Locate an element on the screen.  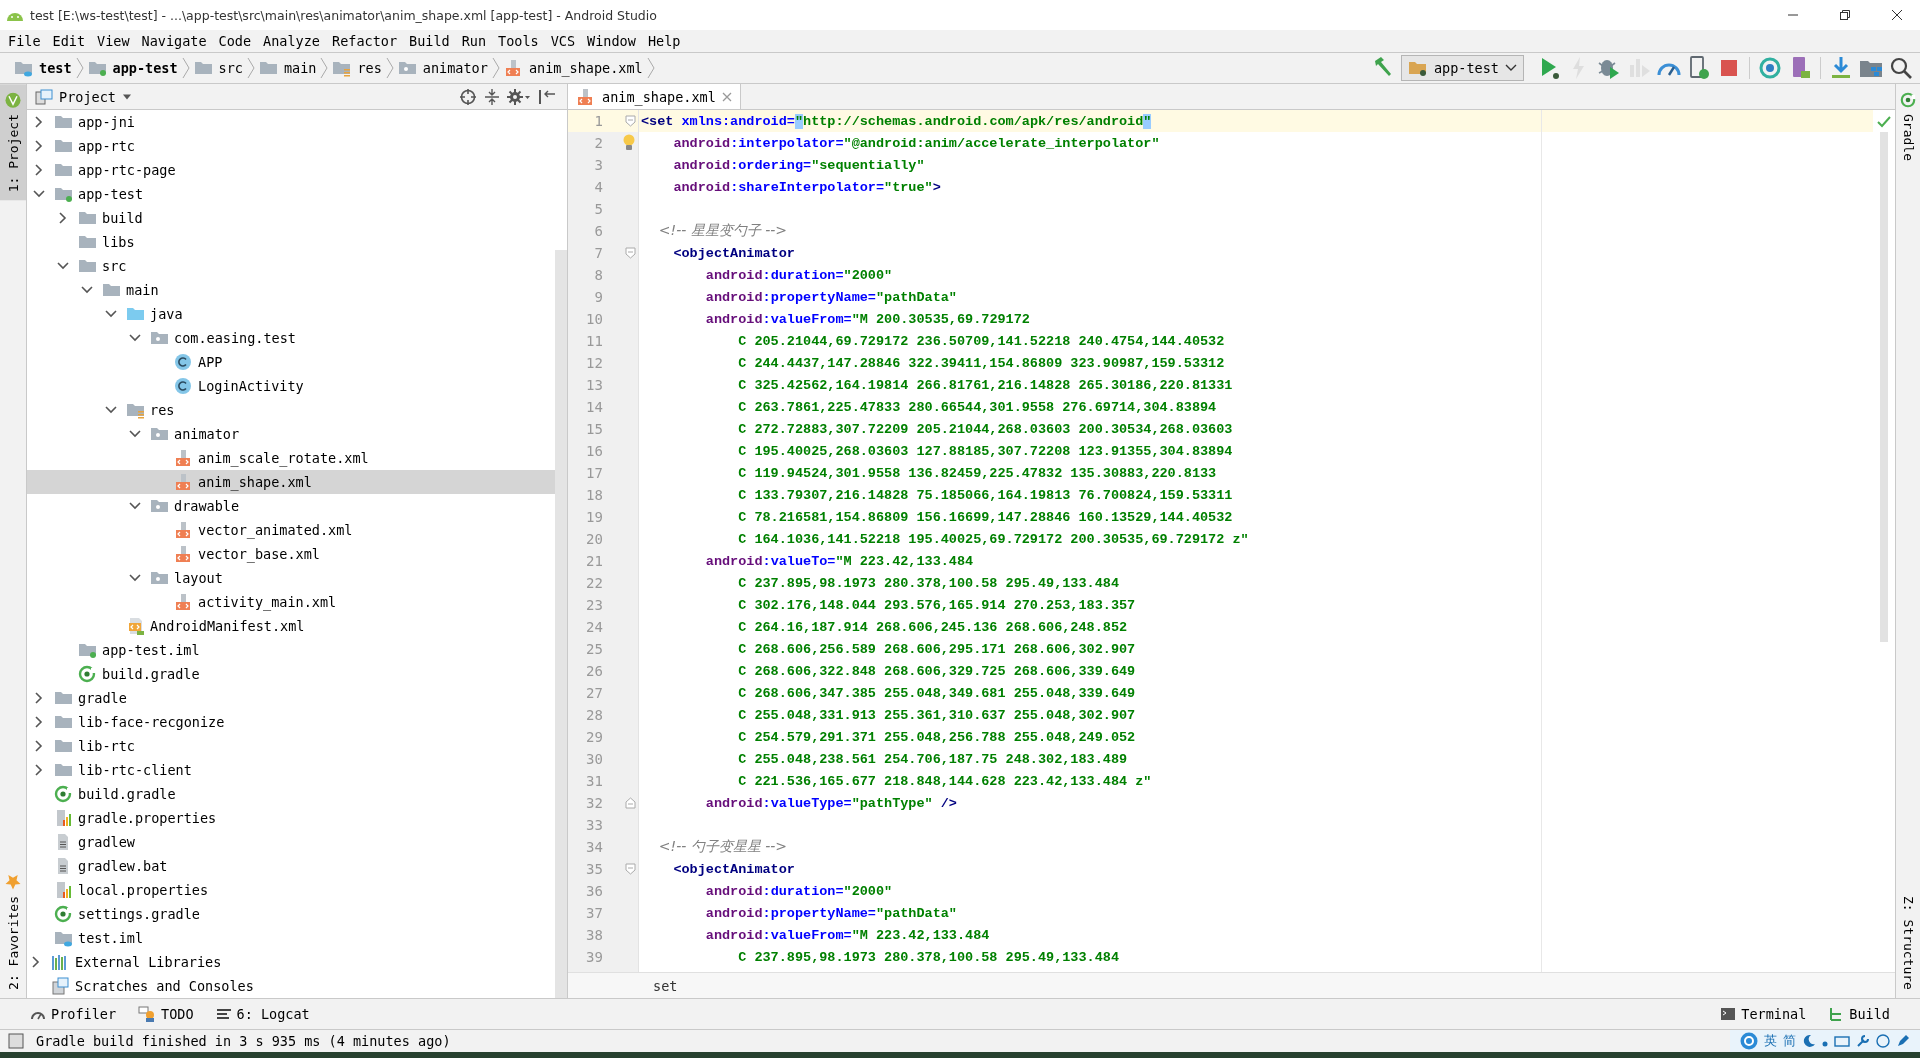
tool-window-button: TODO is located at coordinates (166, 1014).